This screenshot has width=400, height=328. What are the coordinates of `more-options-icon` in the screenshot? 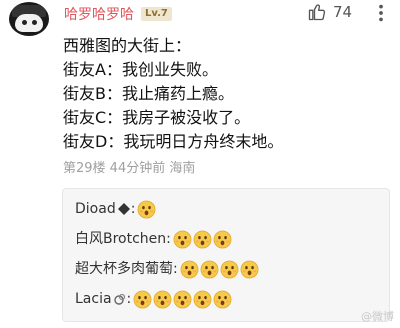 It's located at (381, 13).